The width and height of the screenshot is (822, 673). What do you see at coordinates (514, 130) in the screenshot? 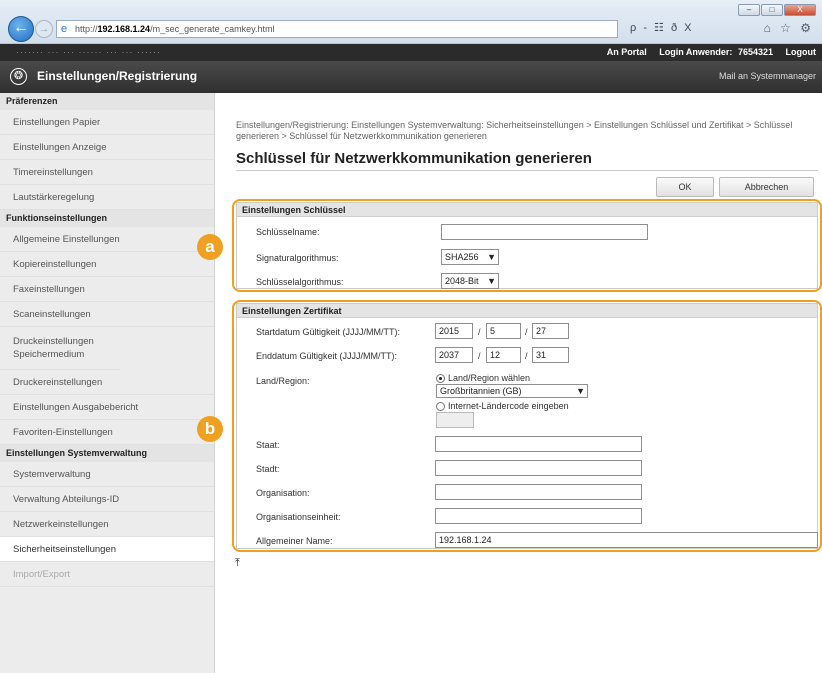
I see `breadcrumb: Einstellungen/Registrierung` at bounding box center [514, 130].